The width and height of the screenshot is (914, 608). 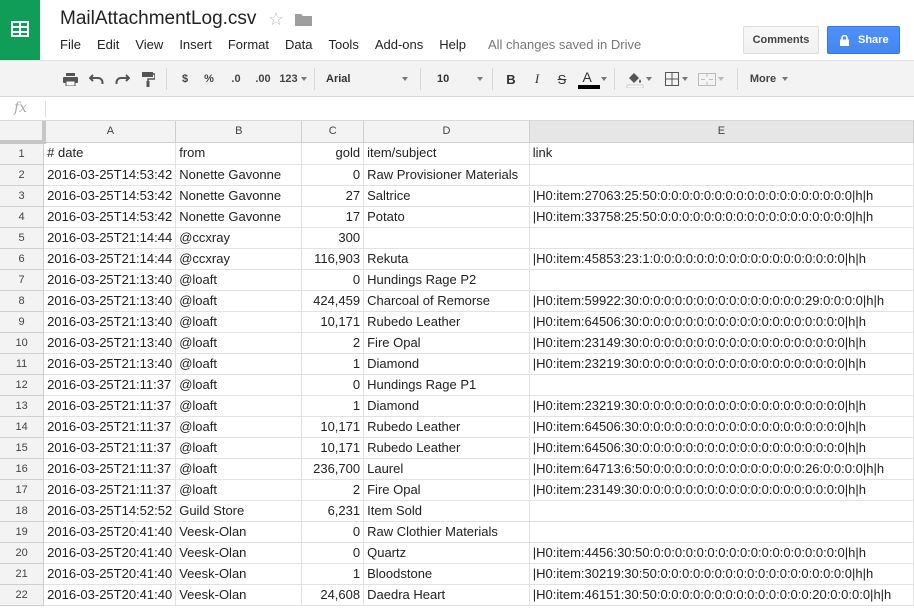 I want to click on row-header: 10, so click(x=22, y=343).